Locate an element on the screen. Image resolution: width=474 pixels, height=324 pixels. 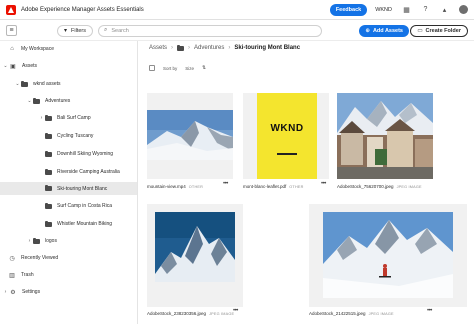
filters-button: ▾ Filters is located at coordinates (75, 30).